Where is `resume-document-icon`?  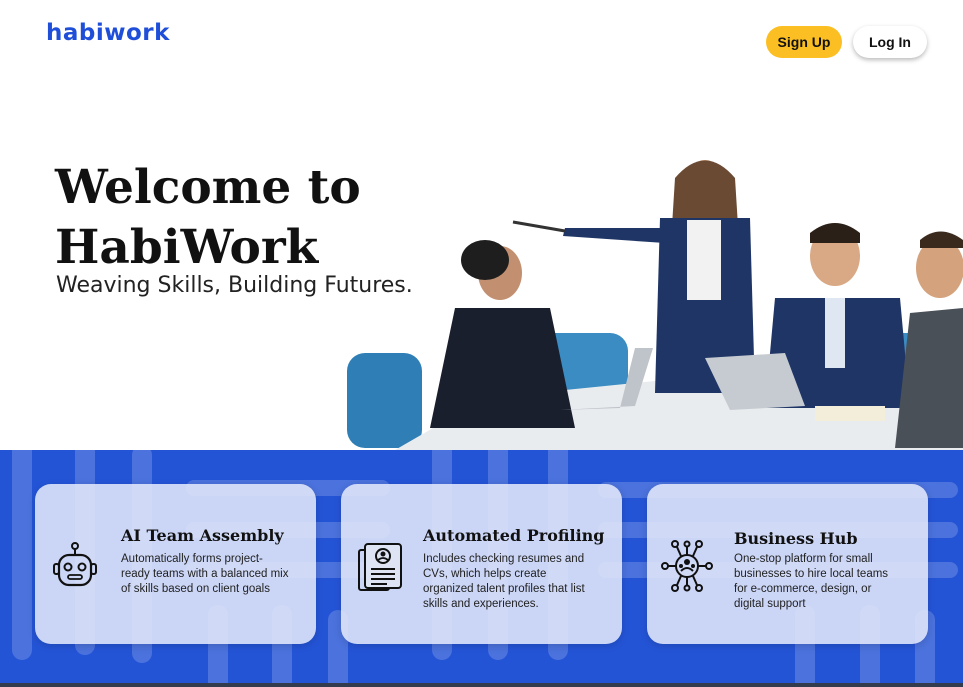
resume-document-icon is located at coordinates (380, 567).